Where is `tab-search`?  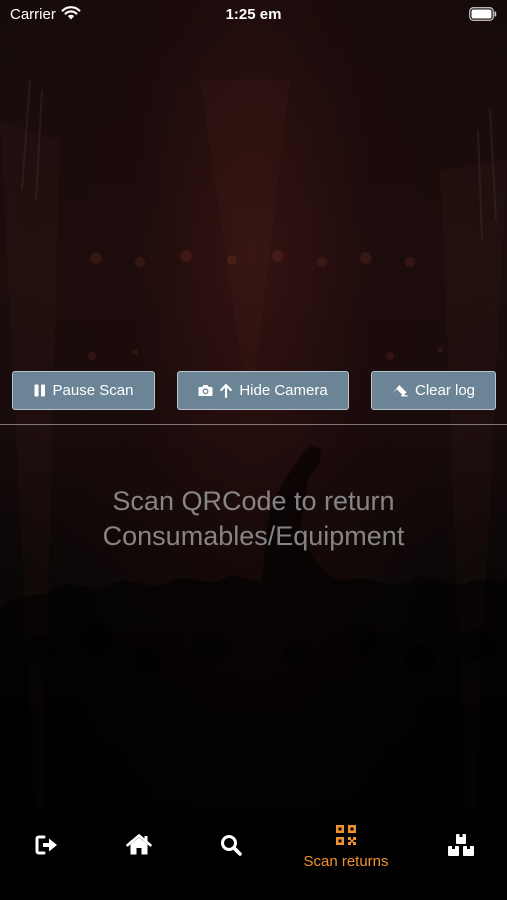 tab-search is located at coordinates (231, 847).